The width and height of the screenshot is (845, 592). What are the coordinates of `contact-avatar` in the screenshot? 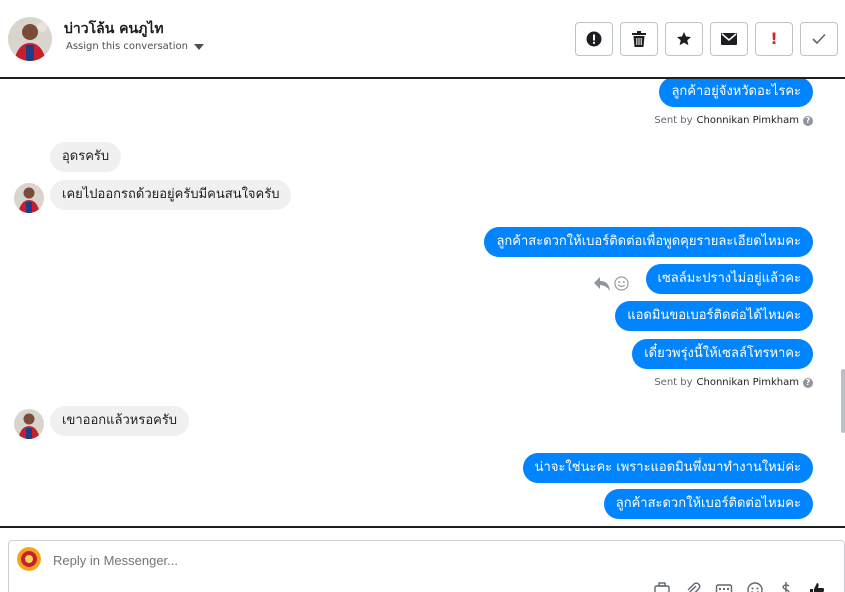 It's located at (30, 39).